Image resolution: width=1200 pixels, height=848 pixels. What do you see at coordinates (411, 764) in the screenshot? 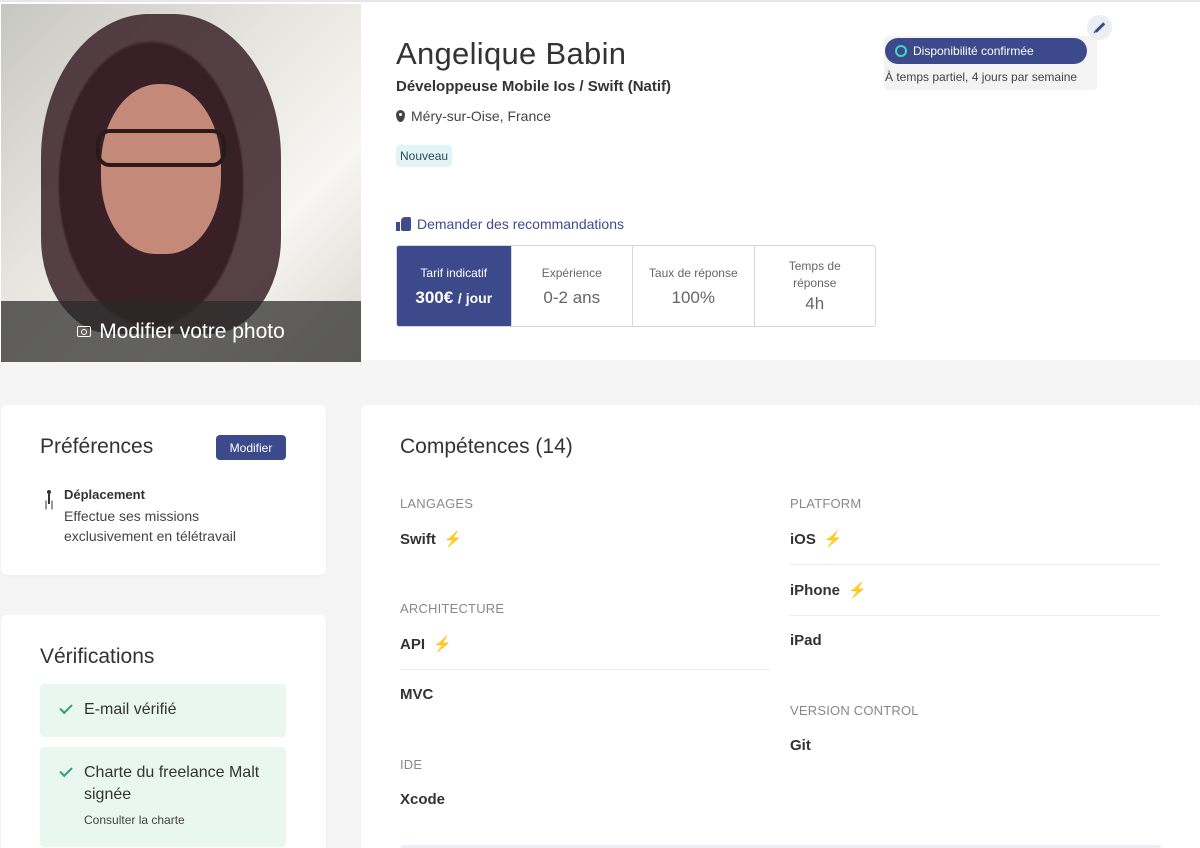
I see `skill-category-ide: IDE` at bounding box center [411, 764].